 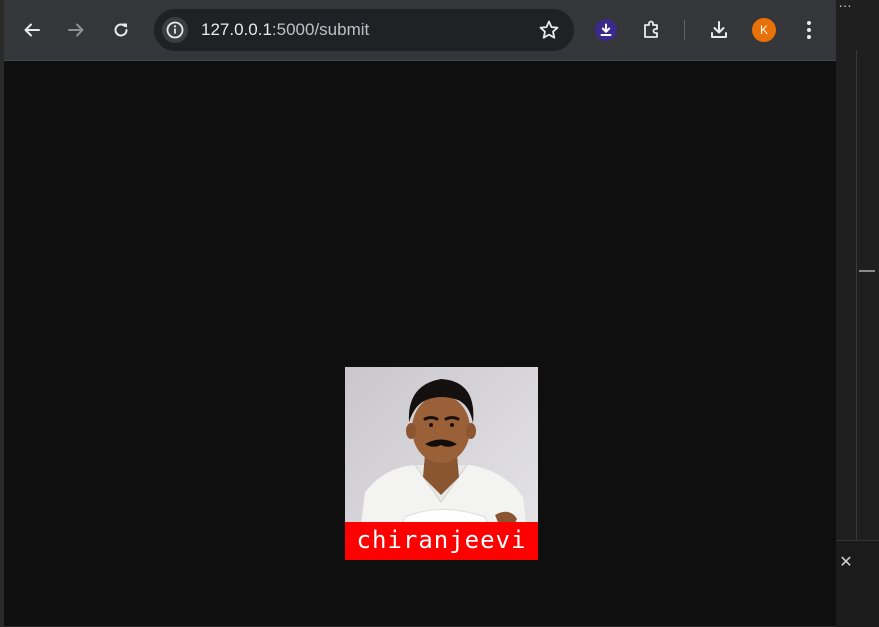 I want to click on address-bar: 127.0.0.1:5000/submit, so click(x=364, y=30).